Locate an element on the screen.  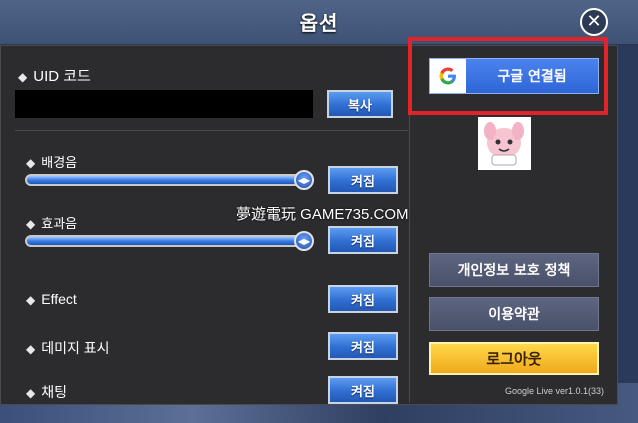
uid-label-text: UID 코드 is located at coordinates (62, 76).